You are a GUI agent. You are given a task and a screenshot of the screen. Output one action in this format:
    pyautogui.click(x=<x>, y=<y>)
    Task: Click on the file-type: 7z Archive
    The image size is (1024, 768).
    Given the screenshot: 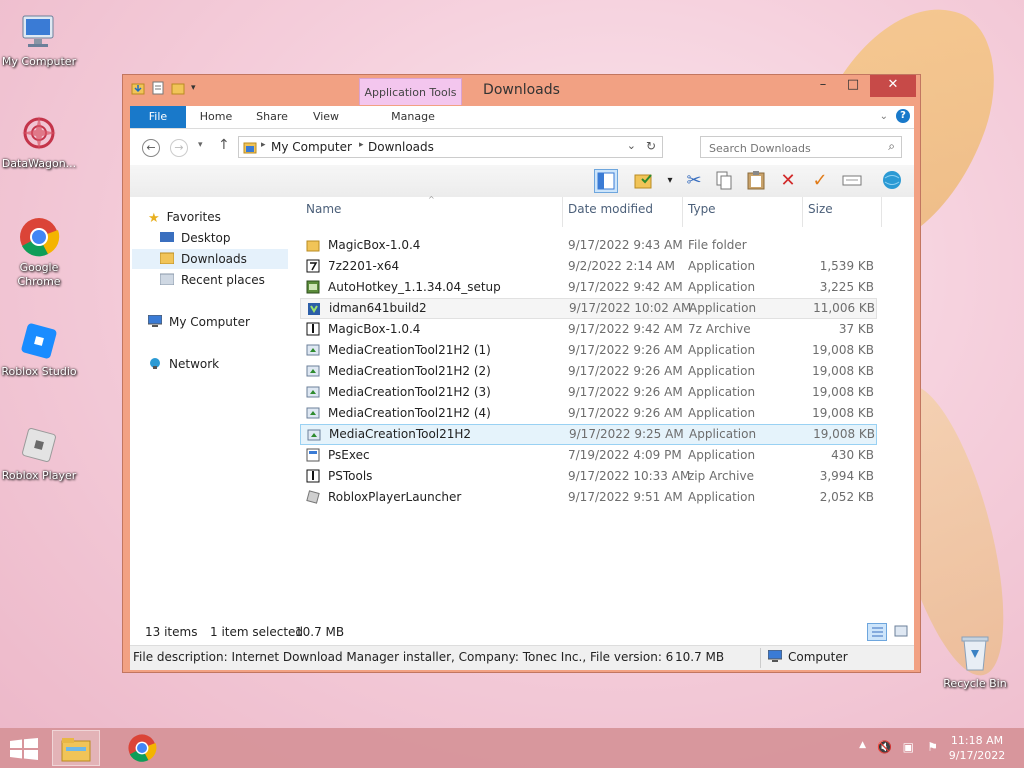 What is the action you would take?
    pyautogui.click(x=719, y=329)
    